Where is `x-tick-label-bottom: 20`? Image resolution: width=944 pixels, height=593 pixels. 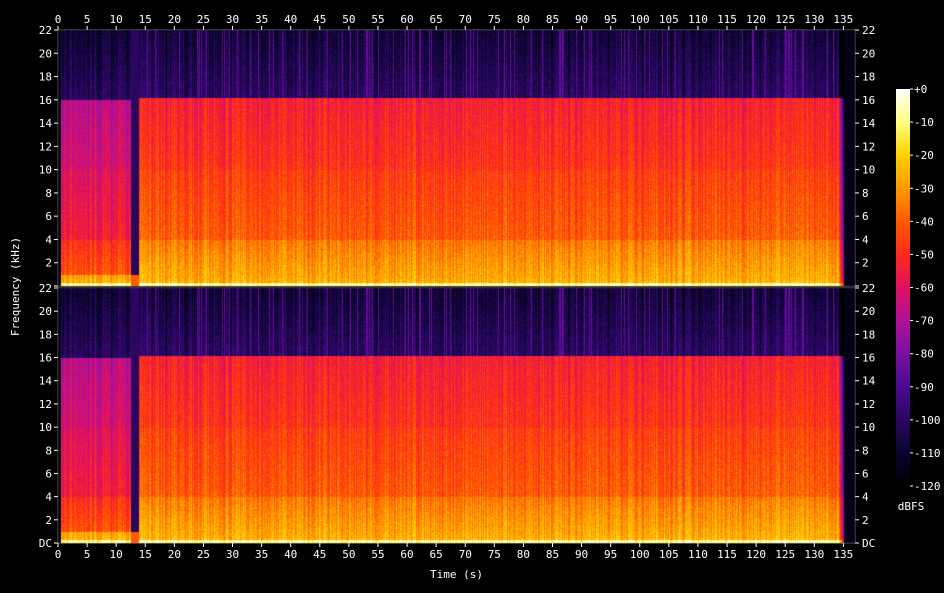 x-tick-label-bottom: 20 is located at coordinates (174, 554).